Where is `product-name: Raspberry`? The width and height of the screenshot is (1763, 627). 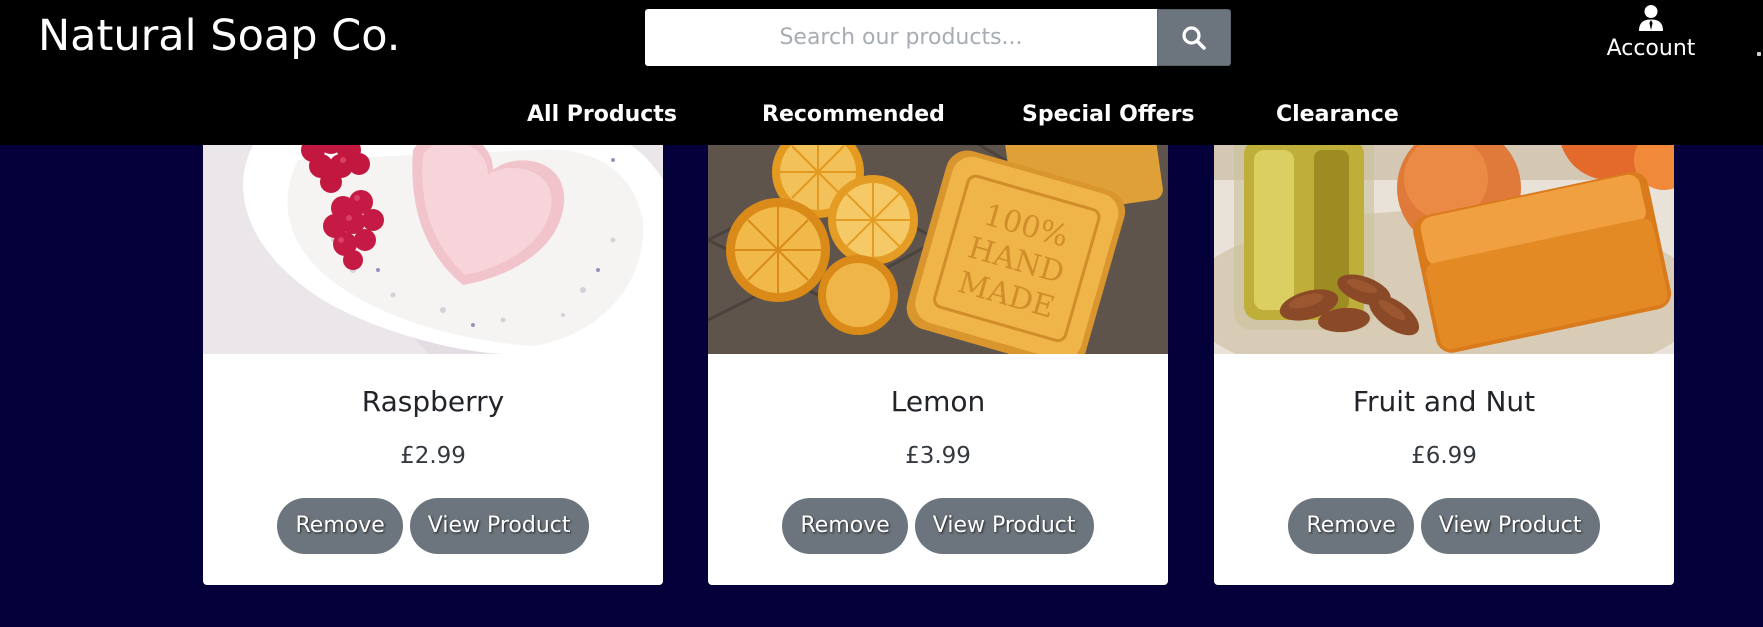
product-name: Raspberry is located at coordinates (433, 401).